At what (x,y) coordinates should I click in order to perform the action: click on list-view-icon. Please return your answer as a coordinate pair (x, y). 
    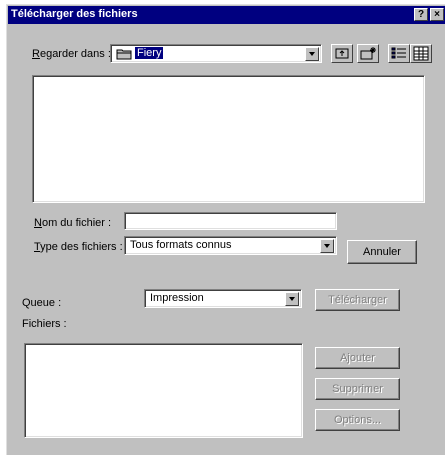
    Looking at the image, I should click on (398, 53).